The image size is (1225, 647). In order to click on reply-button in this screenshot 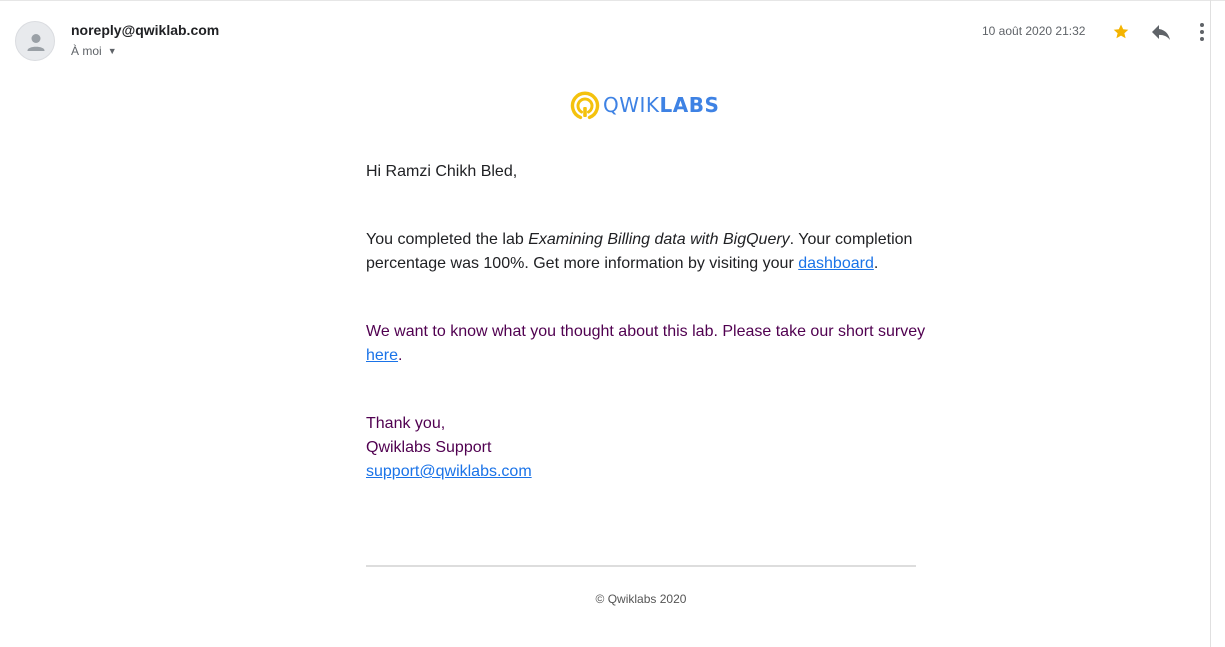, I will do `click(1161, 32)`.